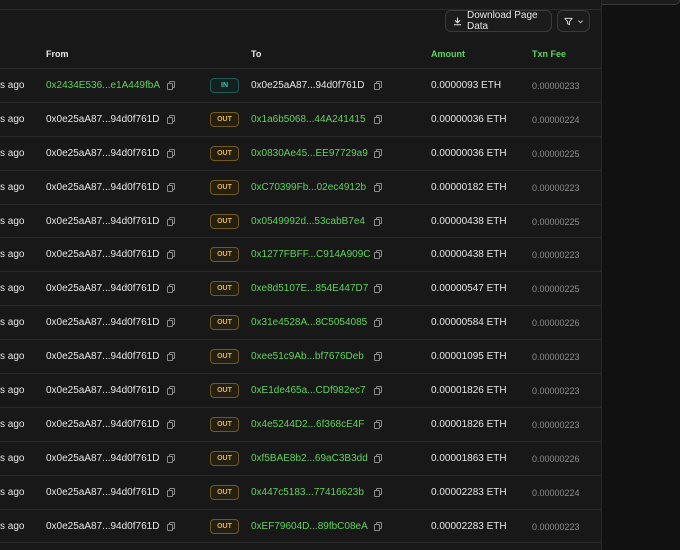  Describe the element at coordinates (307, 356) in the screenshot. I see `to-address: 0xee51c9Ab...bf7676Deb` at that location.